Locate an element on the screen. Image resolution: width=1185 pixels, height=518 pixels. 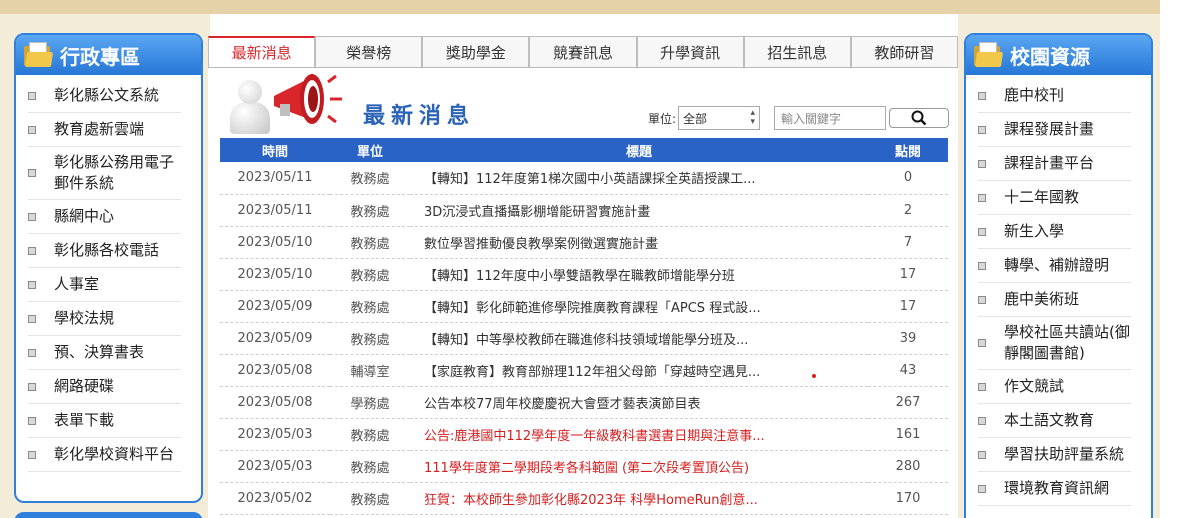
news-link: 公告本校77周年校慶慶祝大會暨才藝表演節目表 is located at coordinates (639, 402).